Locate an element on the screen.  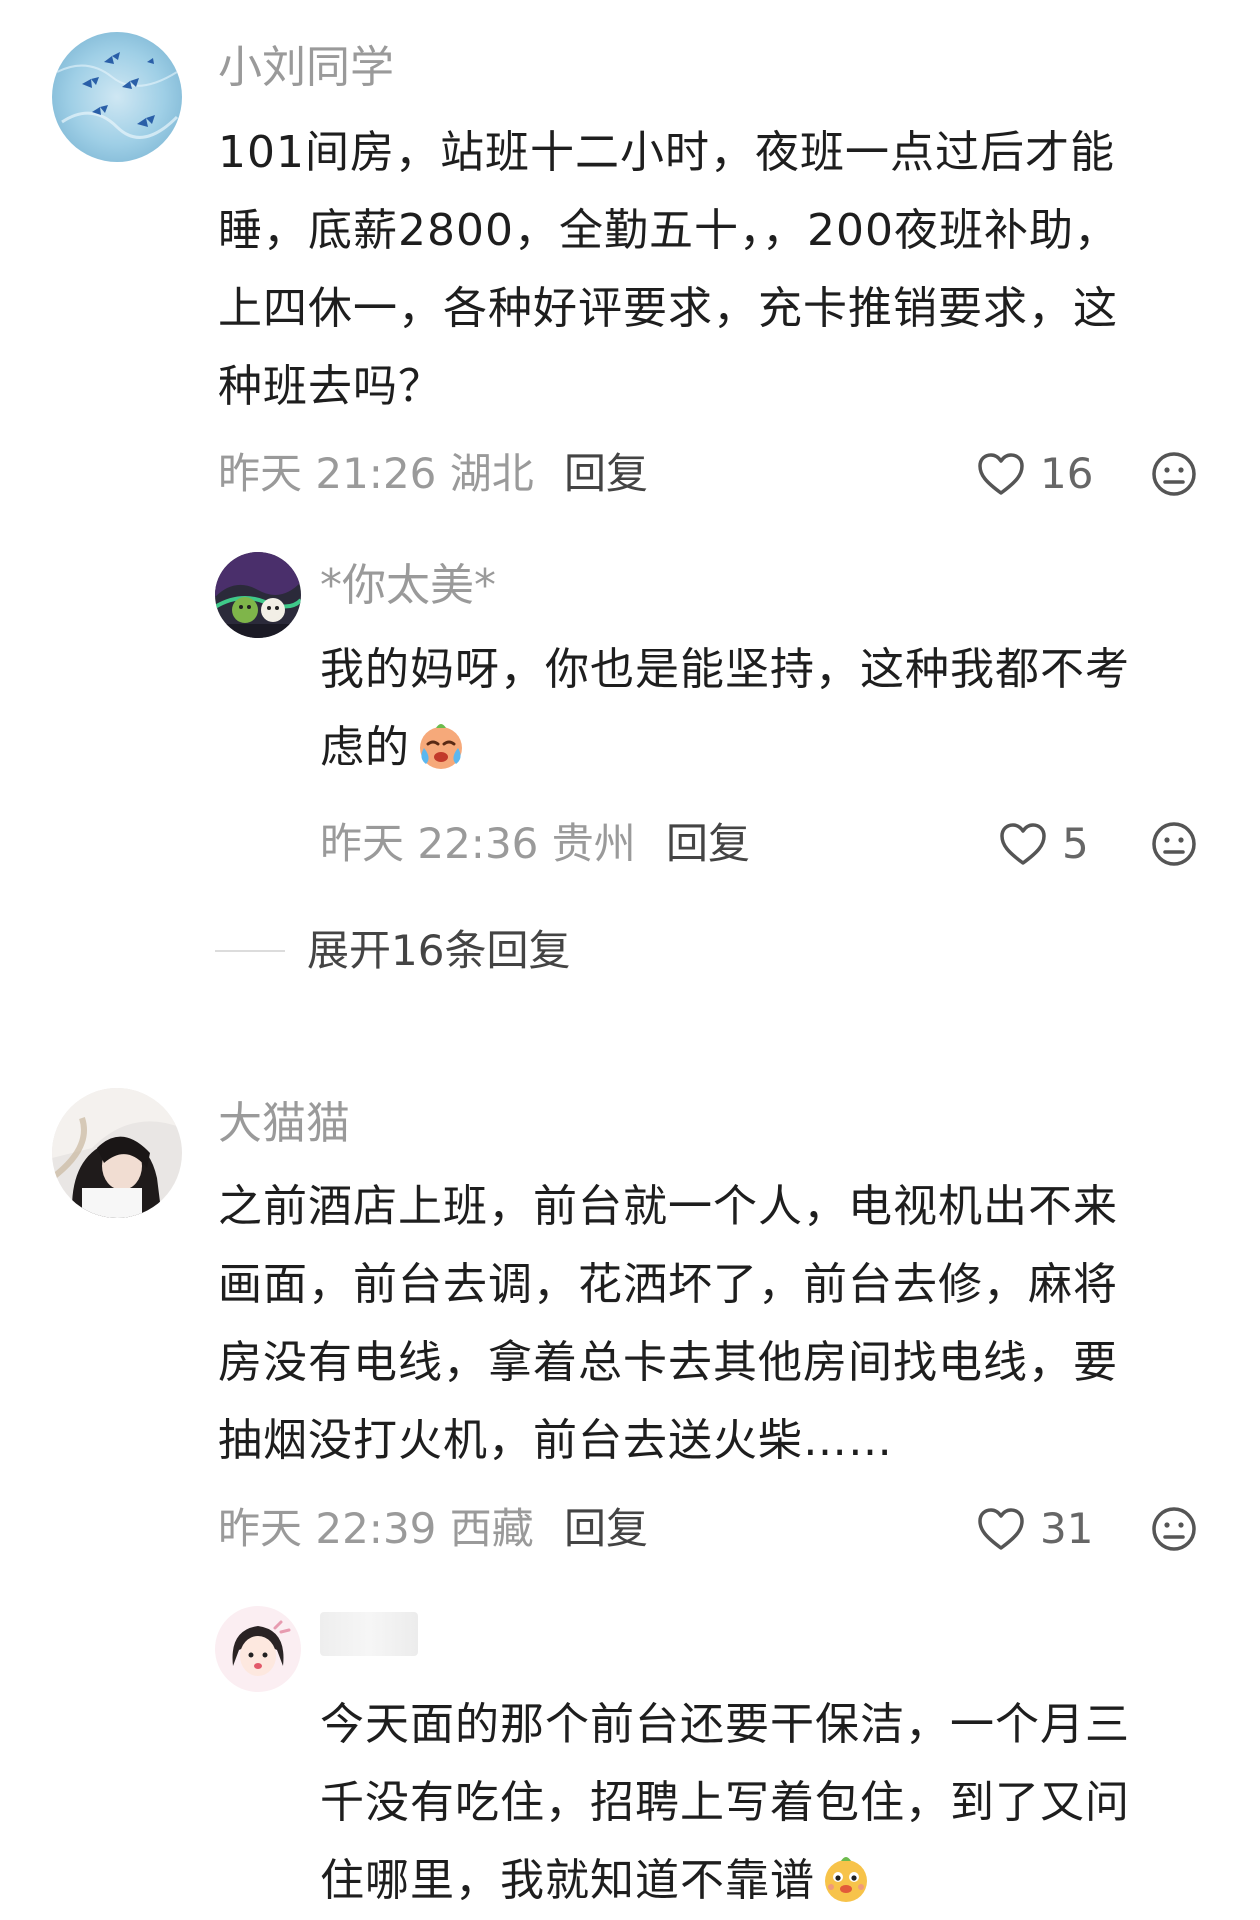
reply-username is located at coordinates (369, 1634).